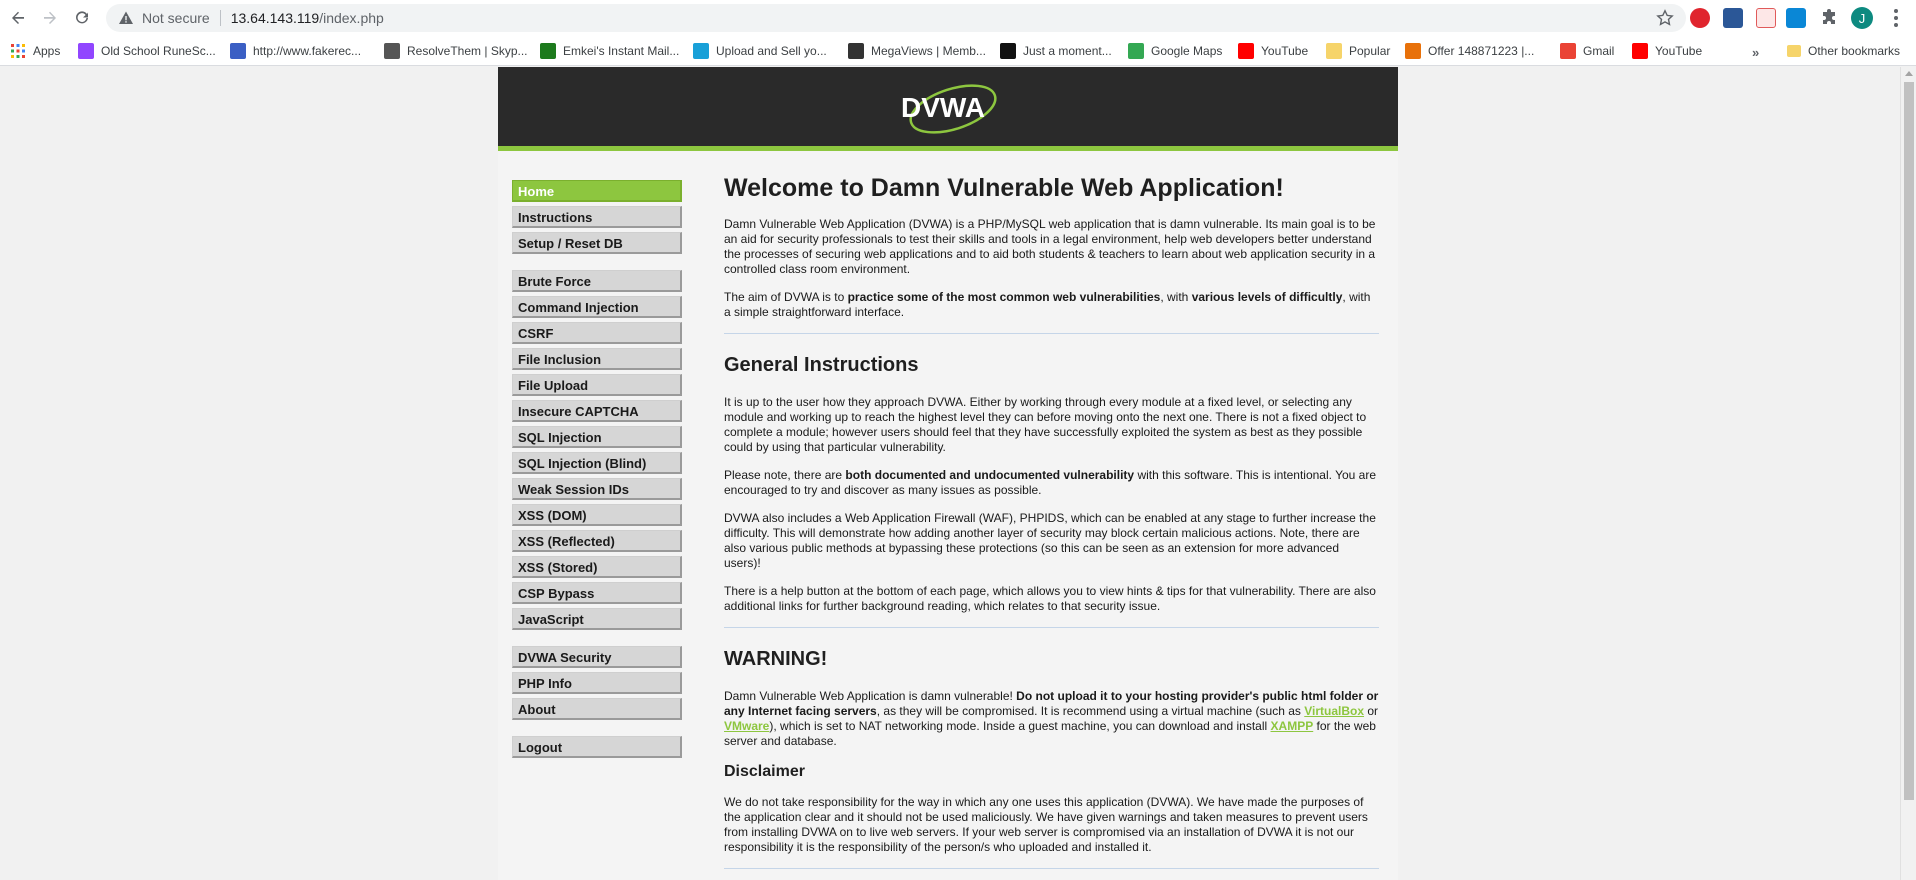  I want to click on xampp-link: XAMPP, so click(1292, 726).